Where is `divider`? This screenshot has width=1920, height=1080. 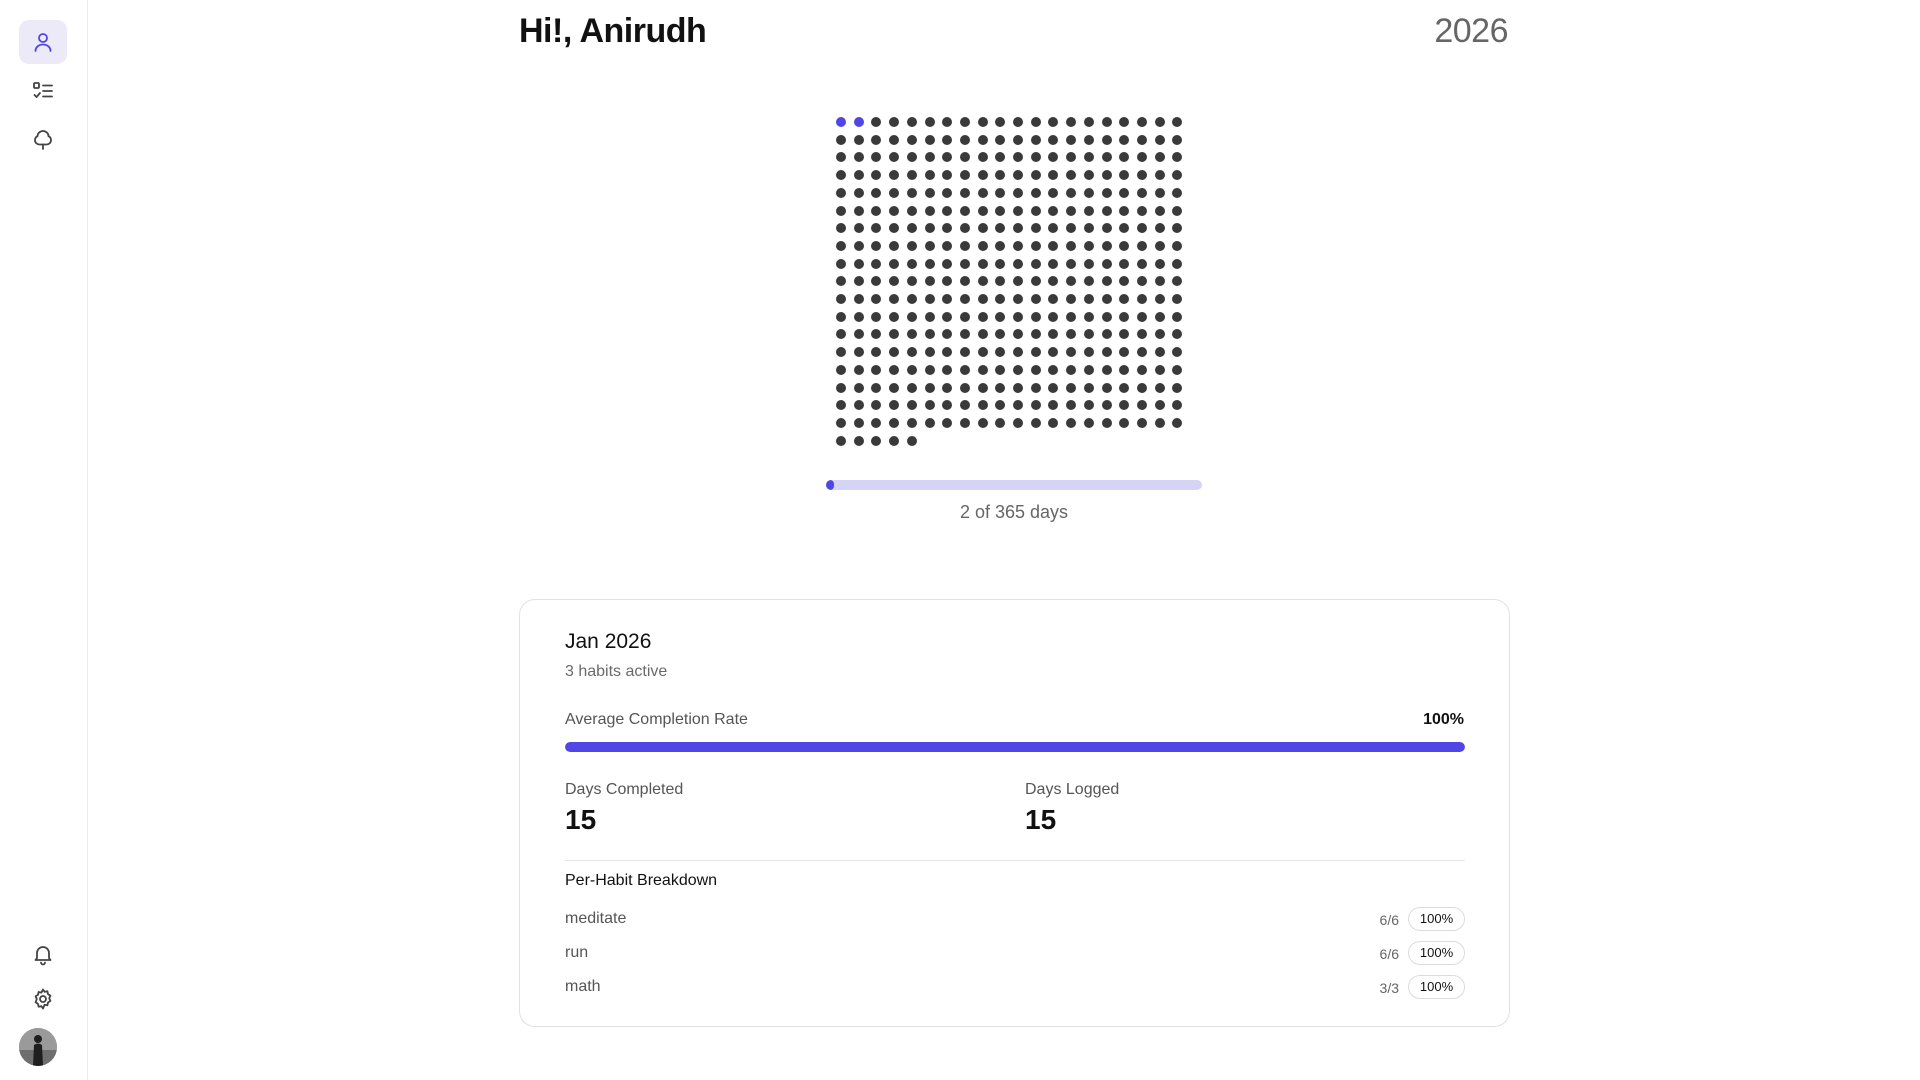 divider is located at coordinates (1015, 860).